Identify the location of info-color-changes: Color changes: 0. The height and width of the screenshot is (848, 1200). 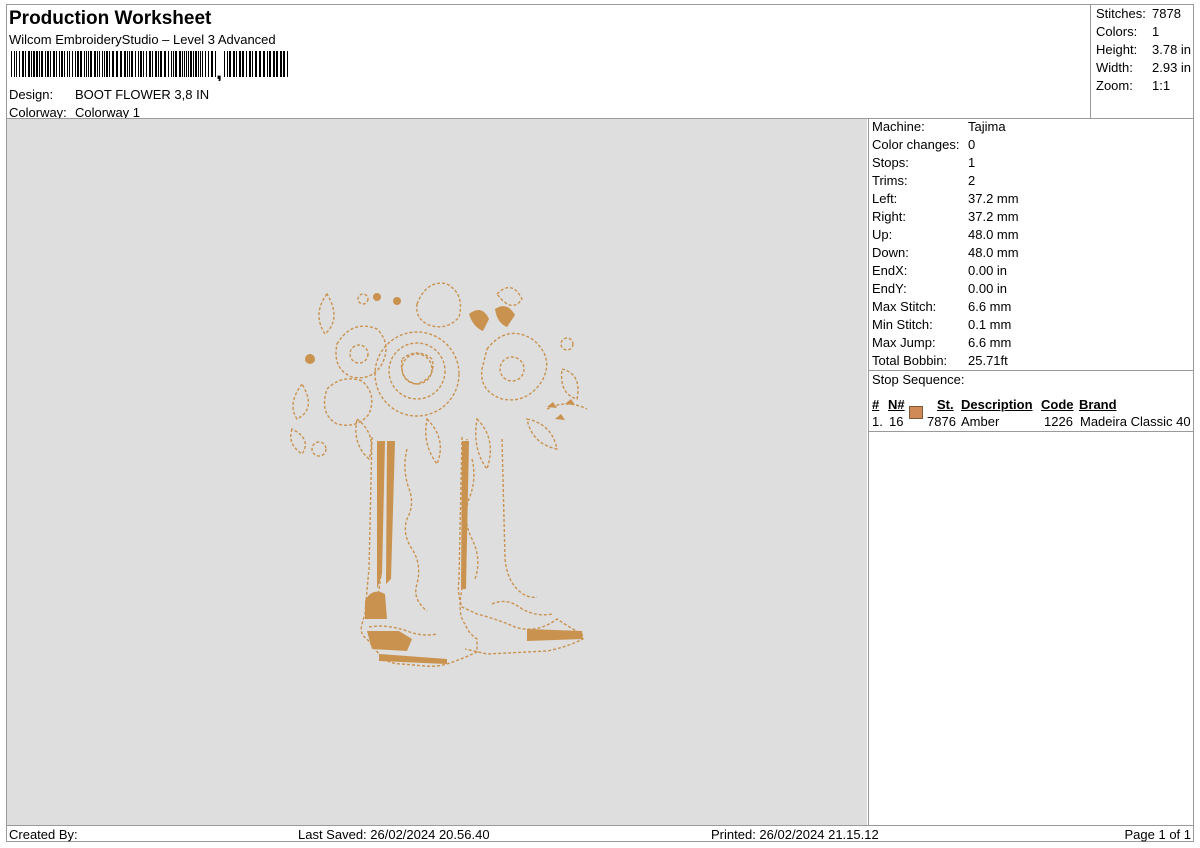
(923, 144).